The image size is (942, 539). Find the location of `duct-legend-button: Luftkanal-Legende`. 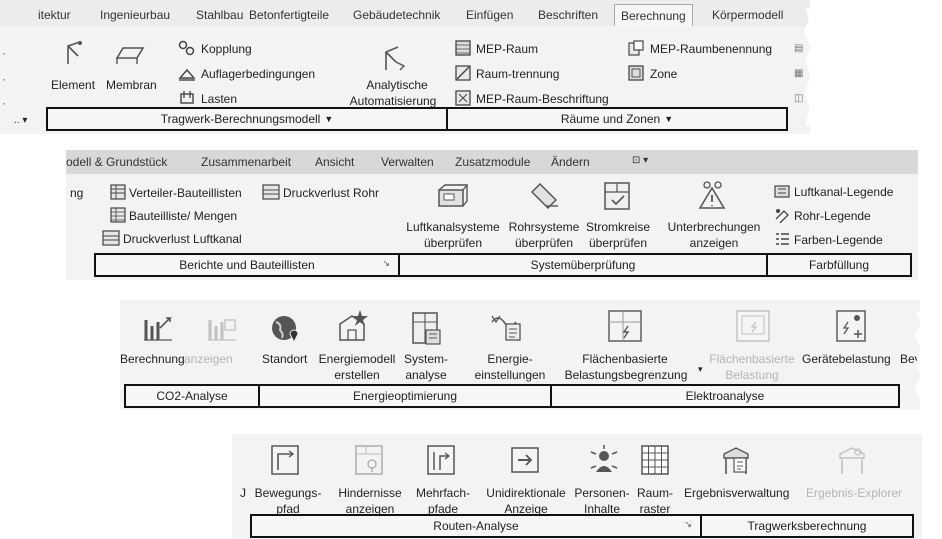

duct-legend-button: Luftkanal-Legende is located at coordinates (843, 192).